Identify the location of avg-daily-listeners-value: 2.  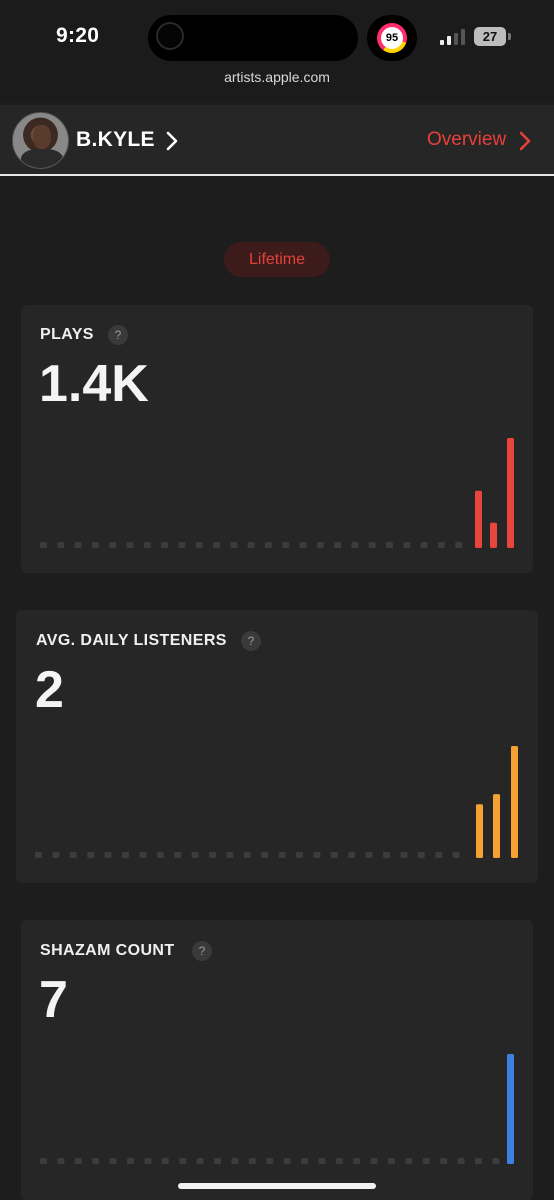
(49, 690).